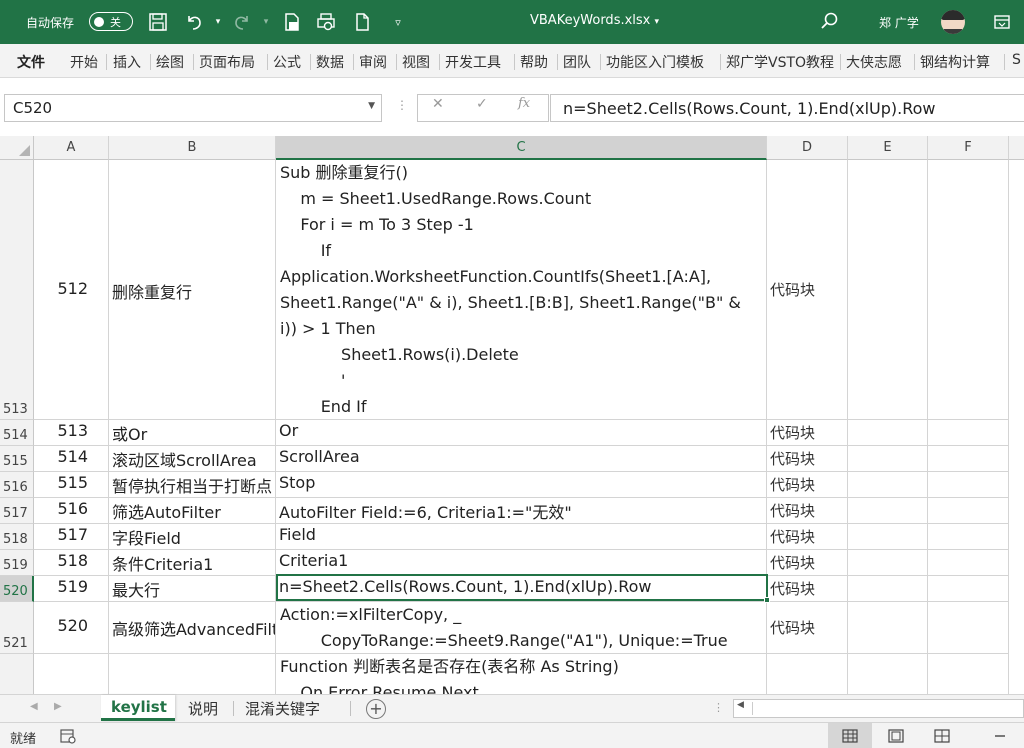  I want to click on cell-b: 滚动区域ScrollArea, so click(192, 459).